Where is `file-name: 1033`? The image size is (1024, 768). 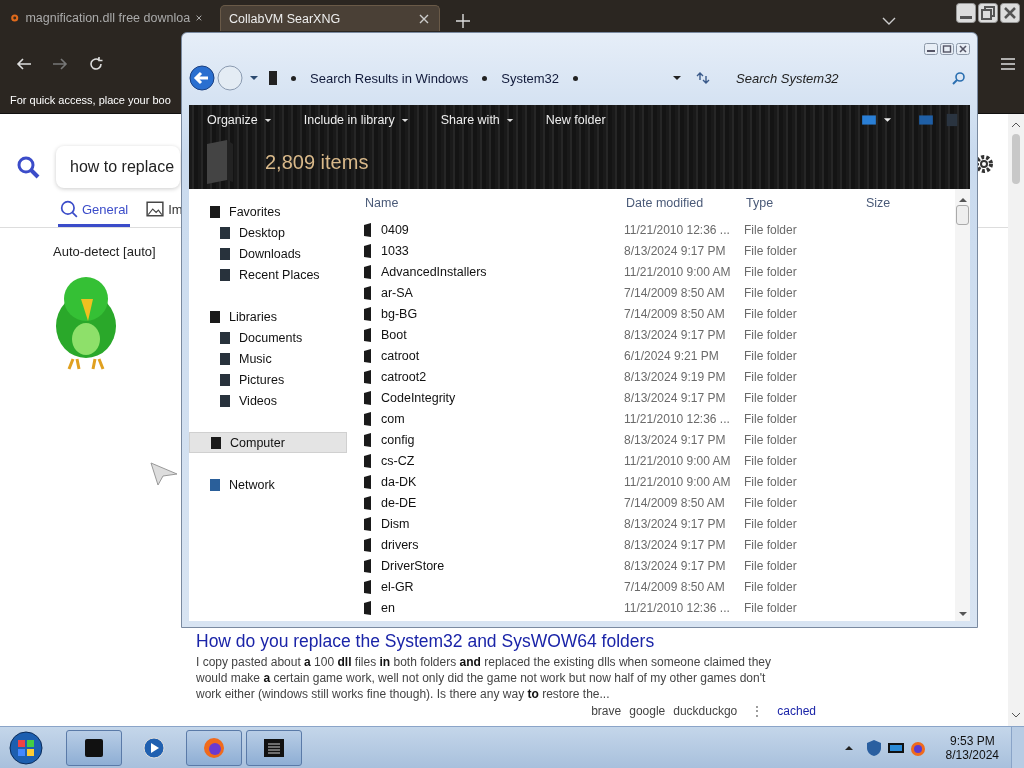
file-name: 1033 is located at coordinates (395, 250).